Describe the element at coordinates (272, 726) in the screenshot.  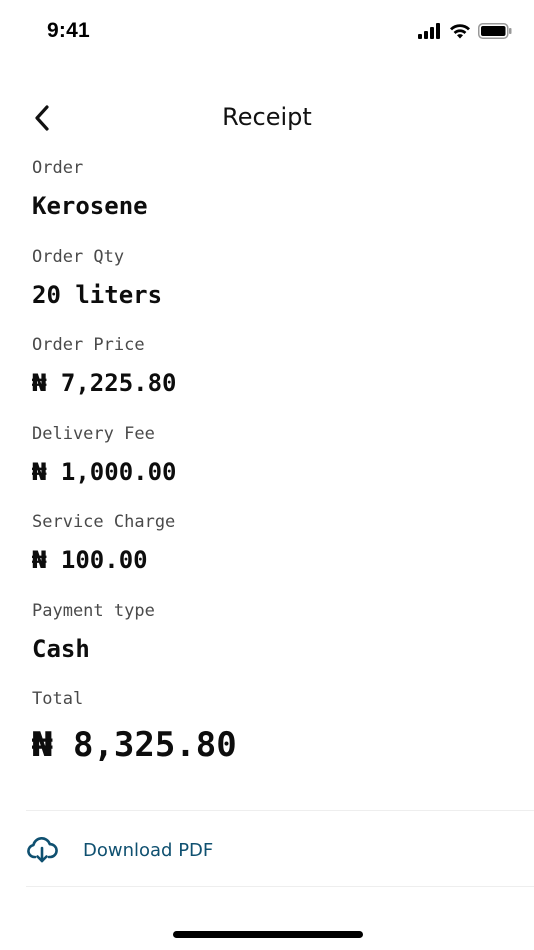
I see `total-field: Total ₦ 8,325.80` at that location.